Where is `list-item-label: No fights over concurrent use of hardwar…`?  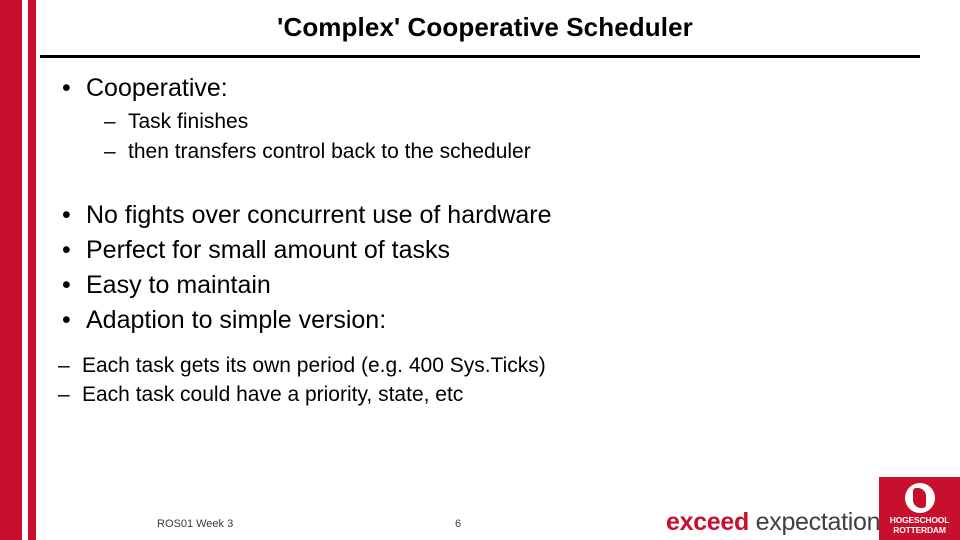
list-item-label: No fights over concurrent use of hardwar… is located at coordinates (319, 214).